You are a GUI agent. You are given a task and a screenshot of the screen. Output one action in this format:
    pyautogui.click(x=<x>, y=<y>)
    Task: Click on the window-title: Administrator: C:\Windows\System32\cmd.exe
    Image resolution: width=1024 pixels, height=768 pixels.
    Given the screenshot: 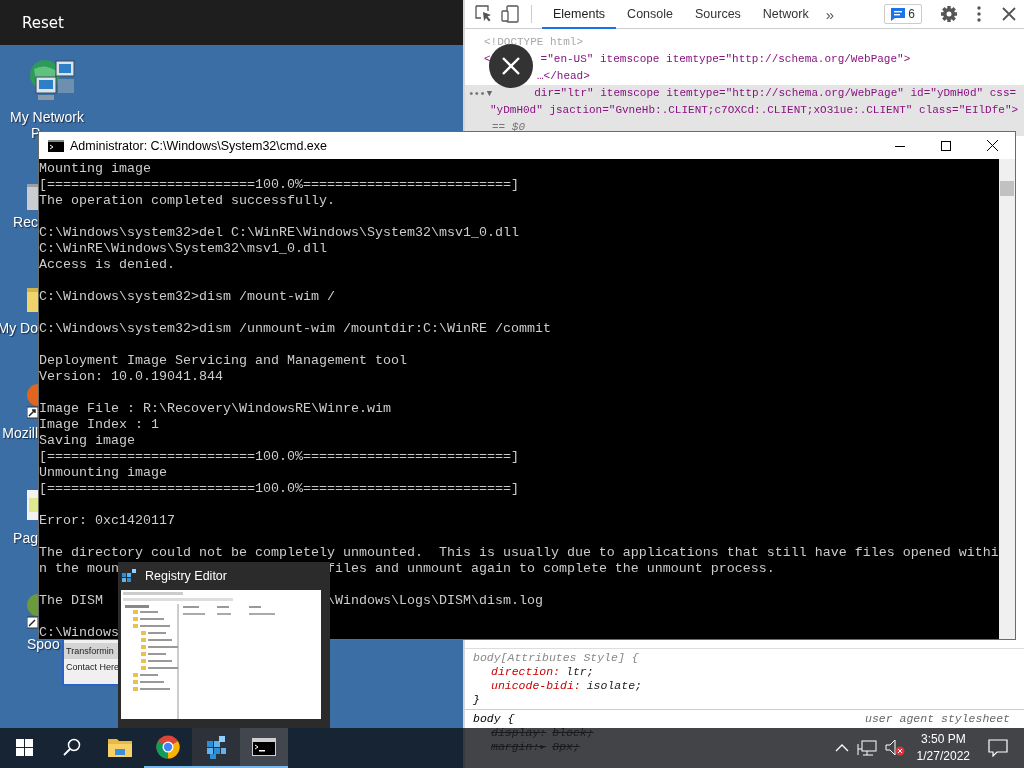 What is the action you would take?
    pyautogui.click(x=199, y=145)
    